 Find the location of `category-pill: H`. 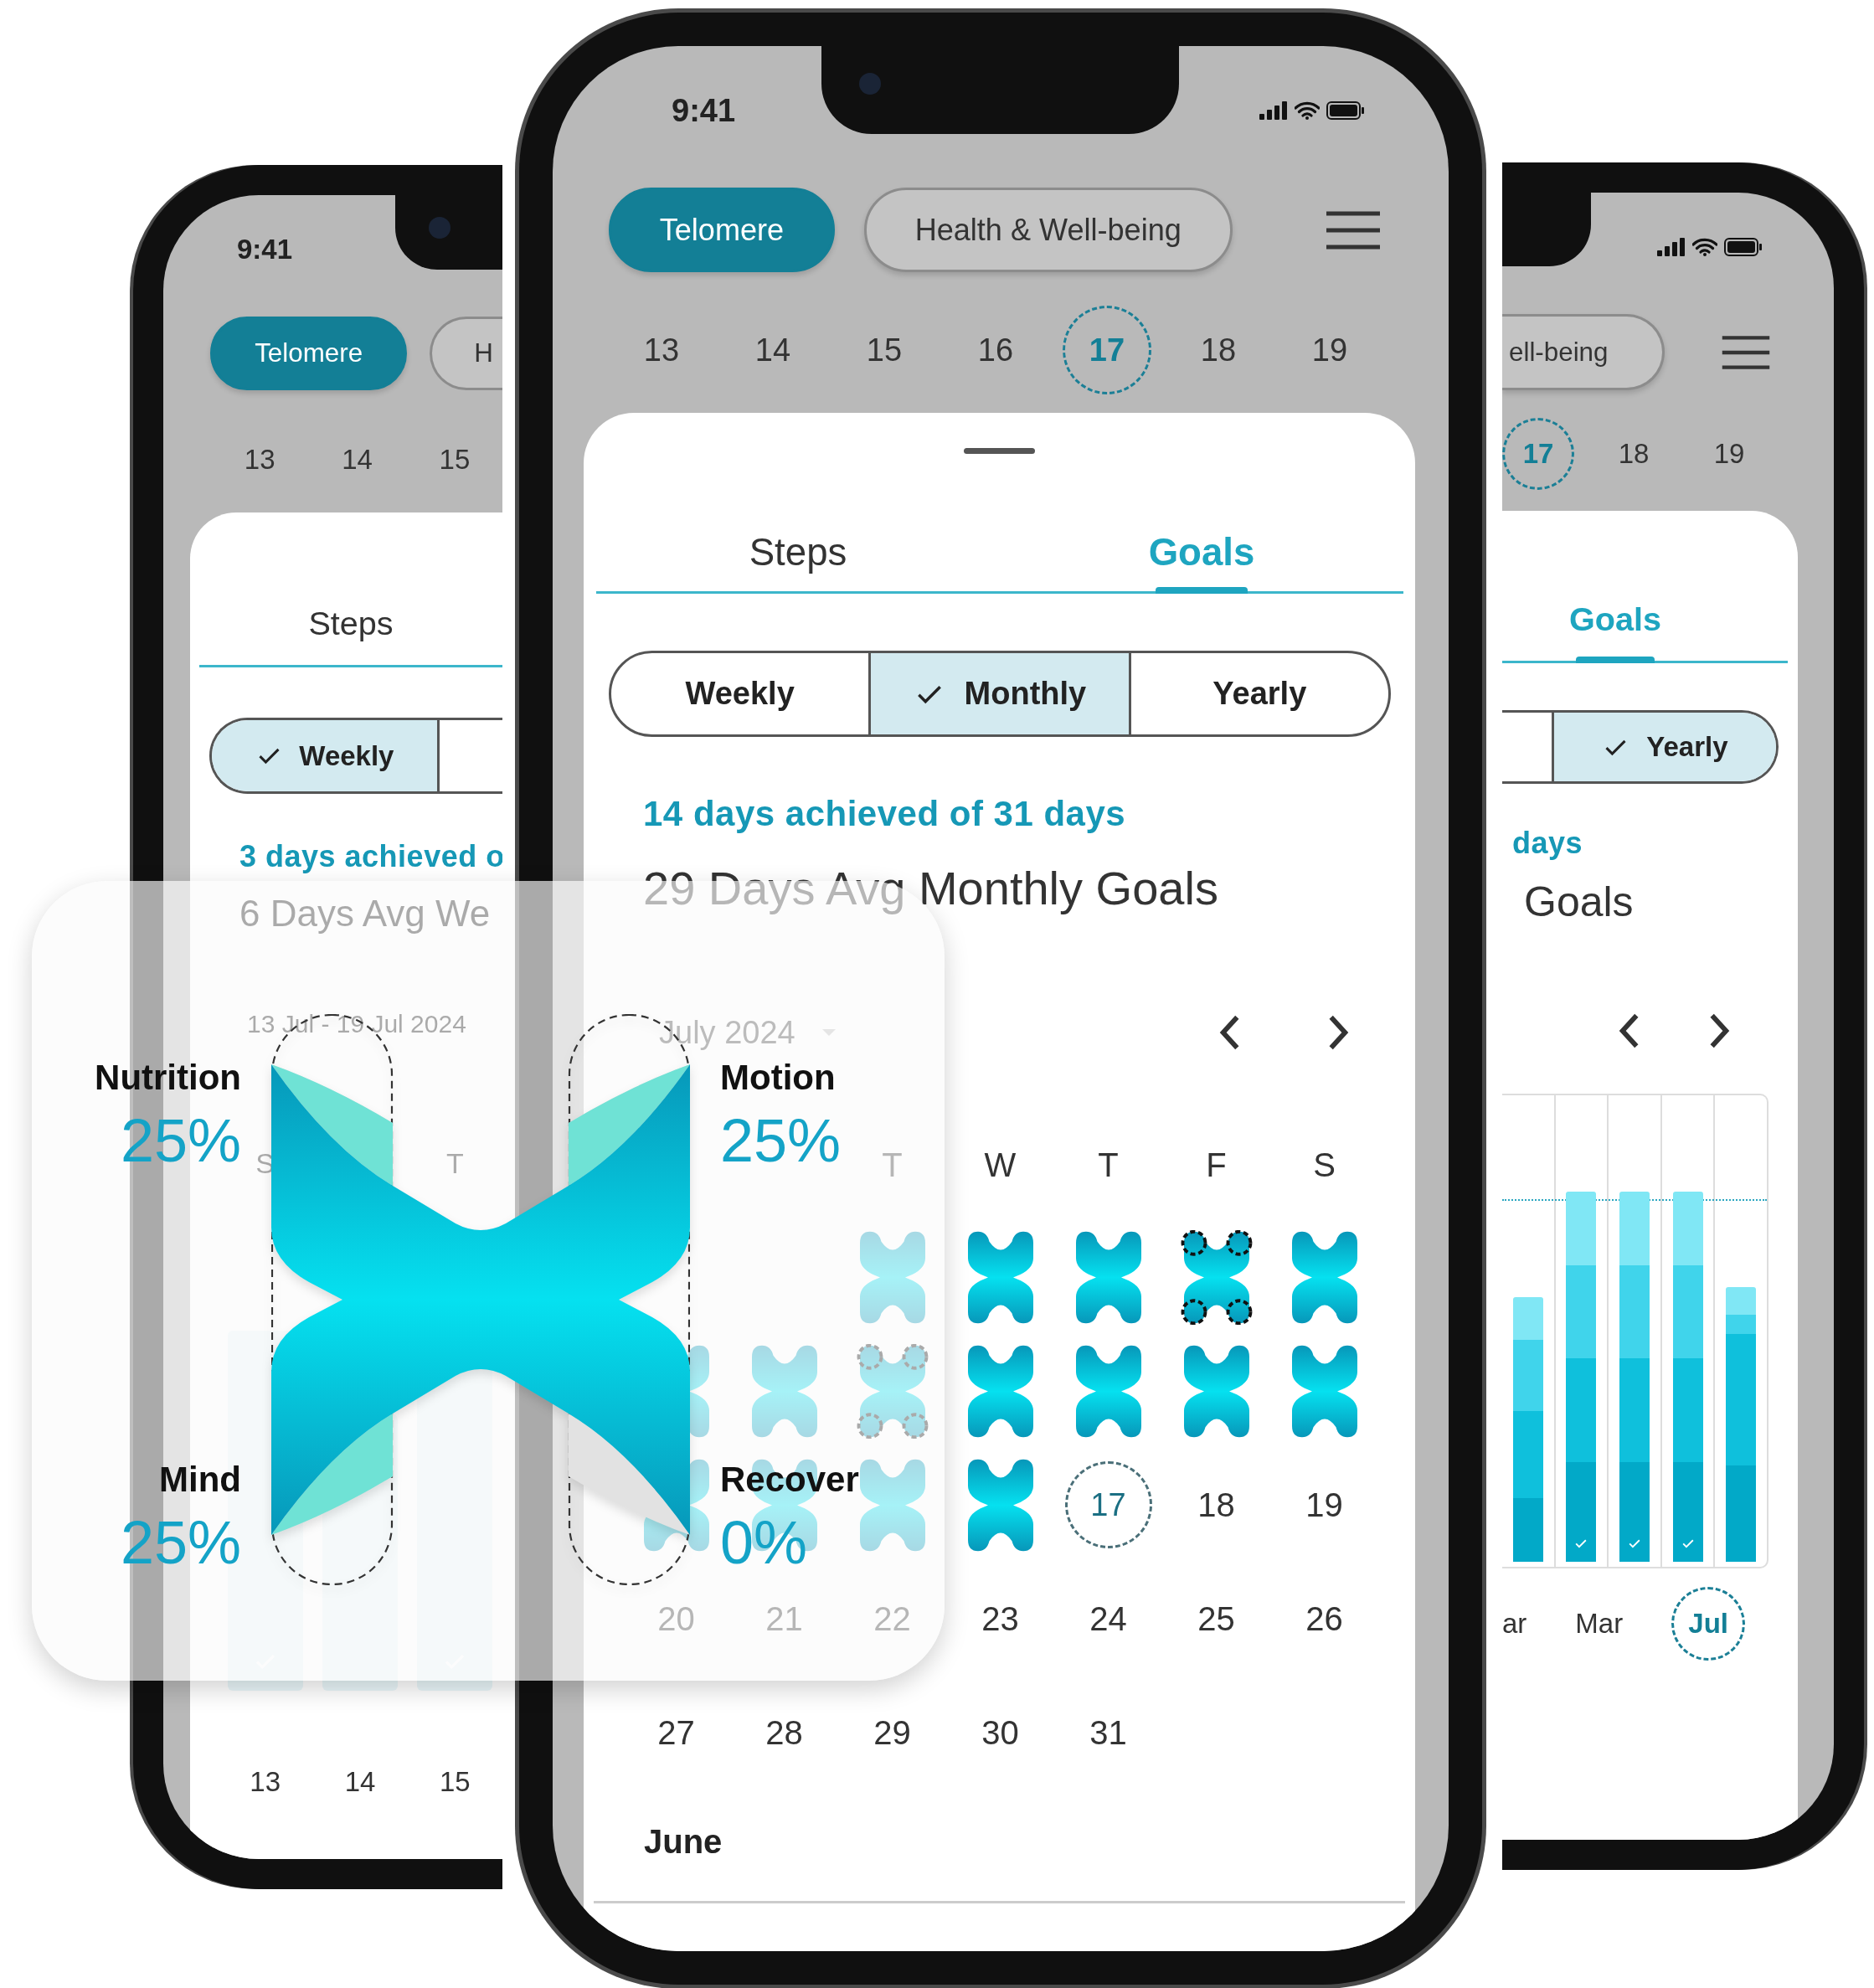

category-pill: H is located at coordinates (466, 353).